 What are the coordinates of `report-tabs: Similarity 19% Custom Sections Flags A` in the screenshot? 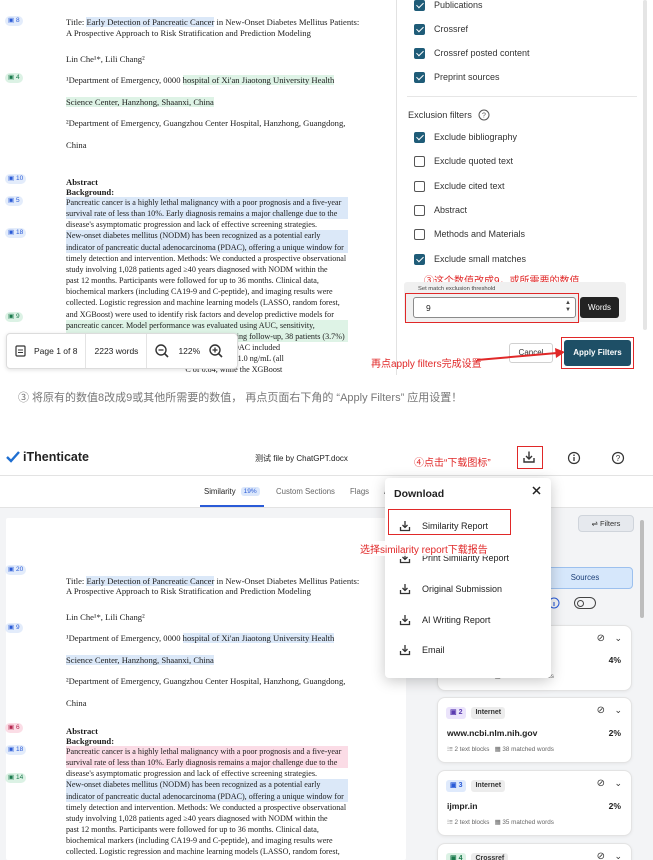 It's located at (326, 492).